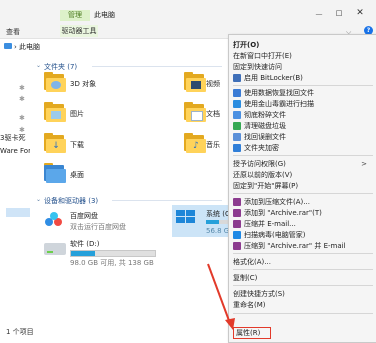  Describe the element at coordinates (84, 244) in the screenshot. I see `drive-d-name: 软件 (D:)` at that location.